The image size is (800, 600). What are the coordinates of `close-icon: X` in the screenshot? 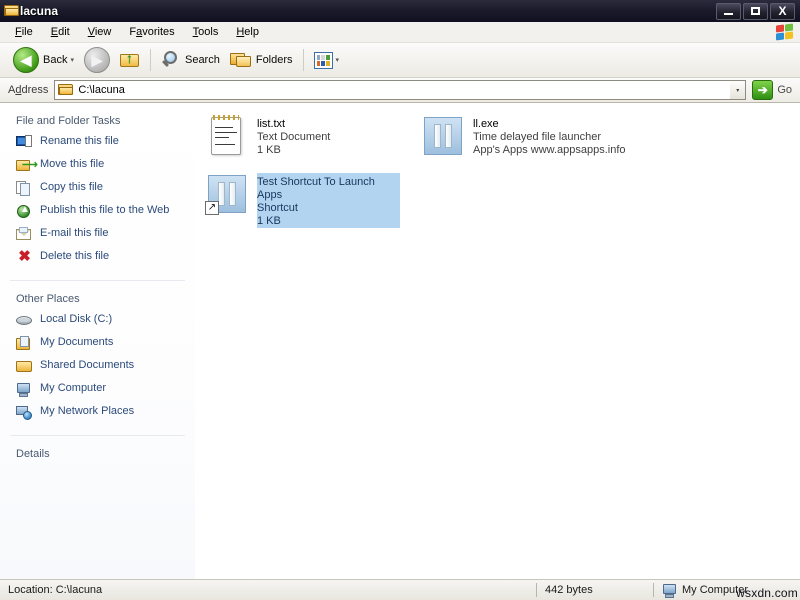 It's located at (782, 11).